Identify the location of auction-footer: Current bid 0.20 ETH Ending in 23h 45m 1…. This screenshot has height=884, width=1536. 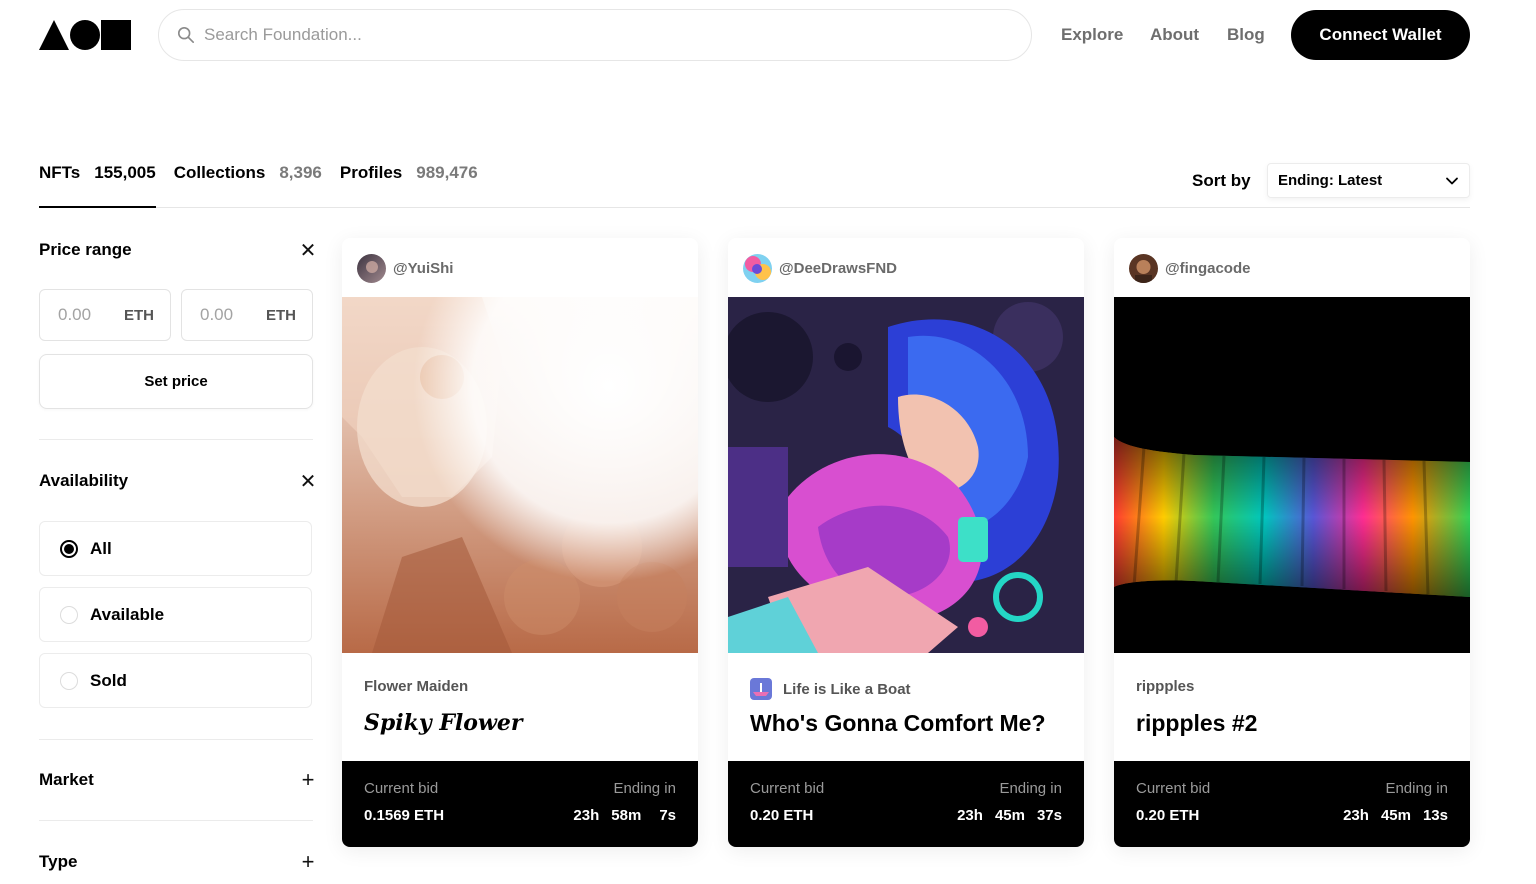
(1292, 804).